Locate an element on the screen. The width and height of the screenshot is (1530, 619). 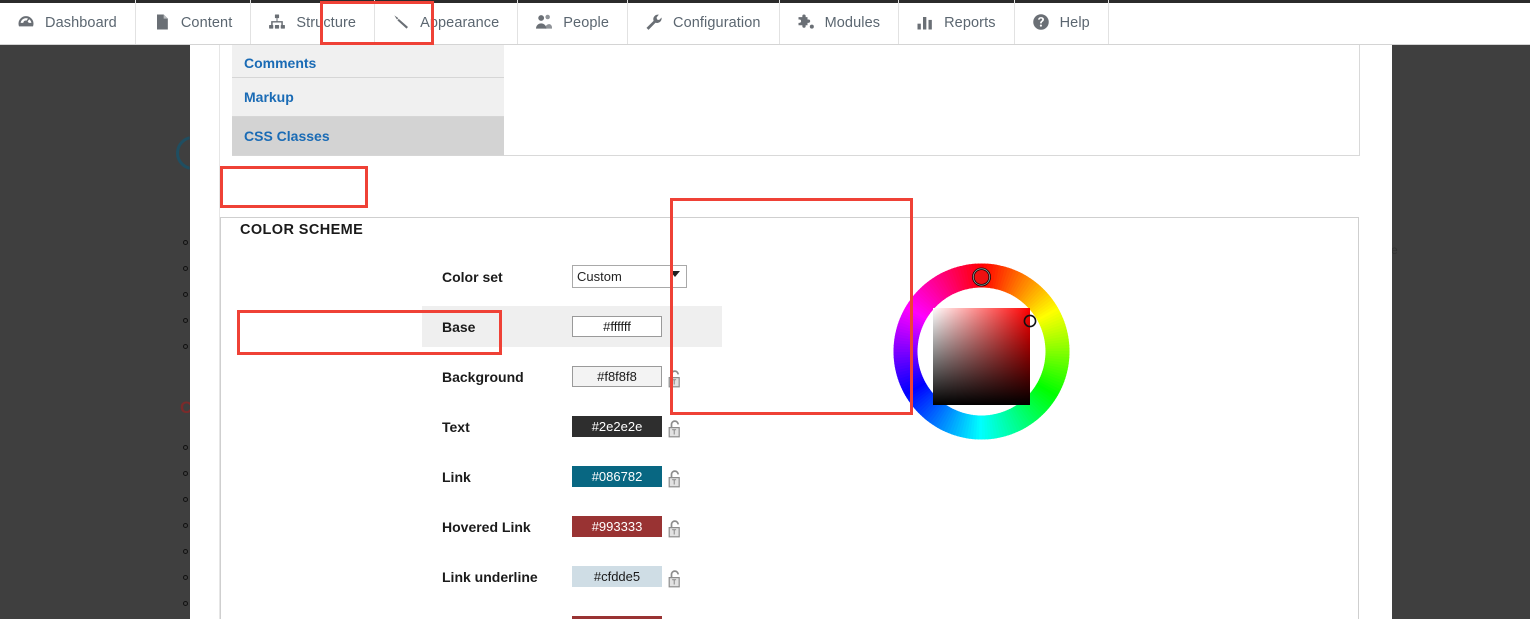
form-row-base: Base is located at coordinates (572, 326).